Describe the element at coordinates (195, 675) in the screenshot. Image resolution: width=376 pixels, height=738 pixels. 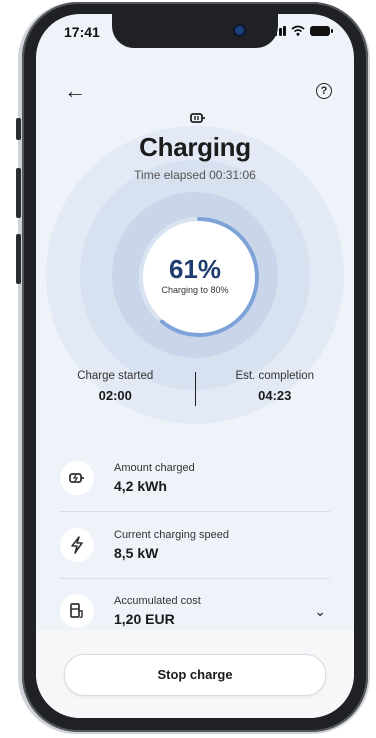
I see `stop-charge-button: Stop charge` at that location.